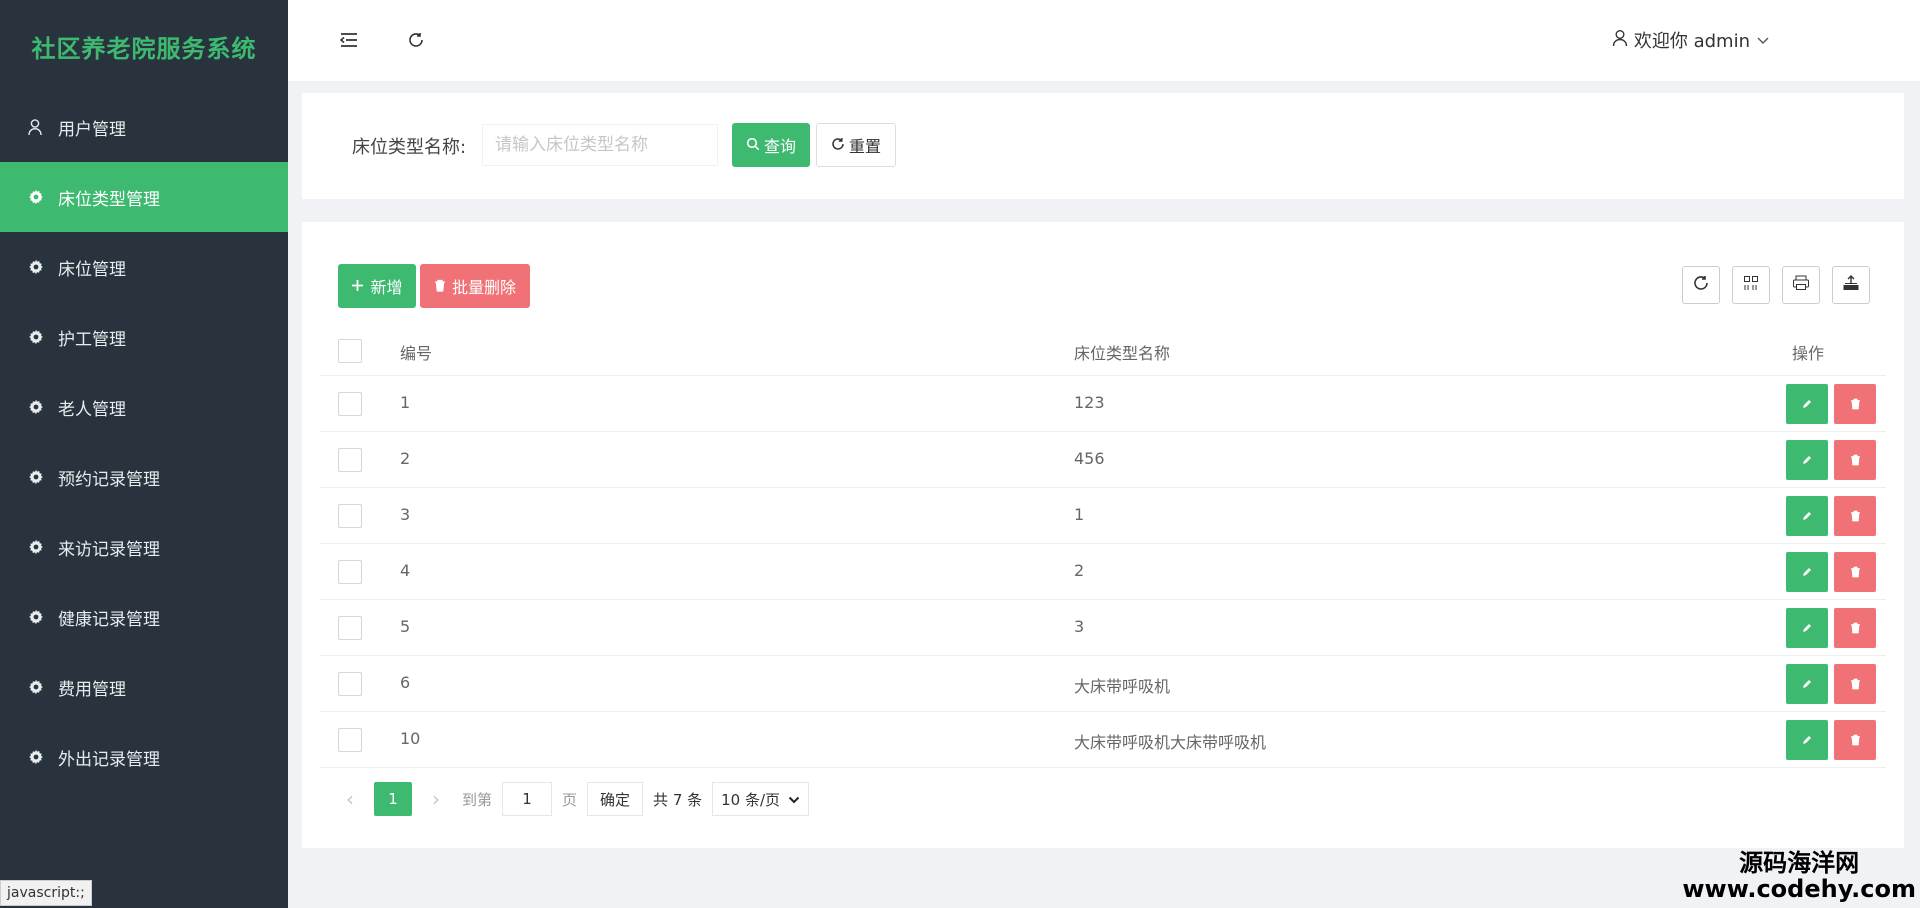 The height and width of the screenshot is (908, 1920). What do you see at coordinates (1104, 41) in the screenshot?
I see `top-header: 欢迎你 admin` at bounding box center [1104, 41].